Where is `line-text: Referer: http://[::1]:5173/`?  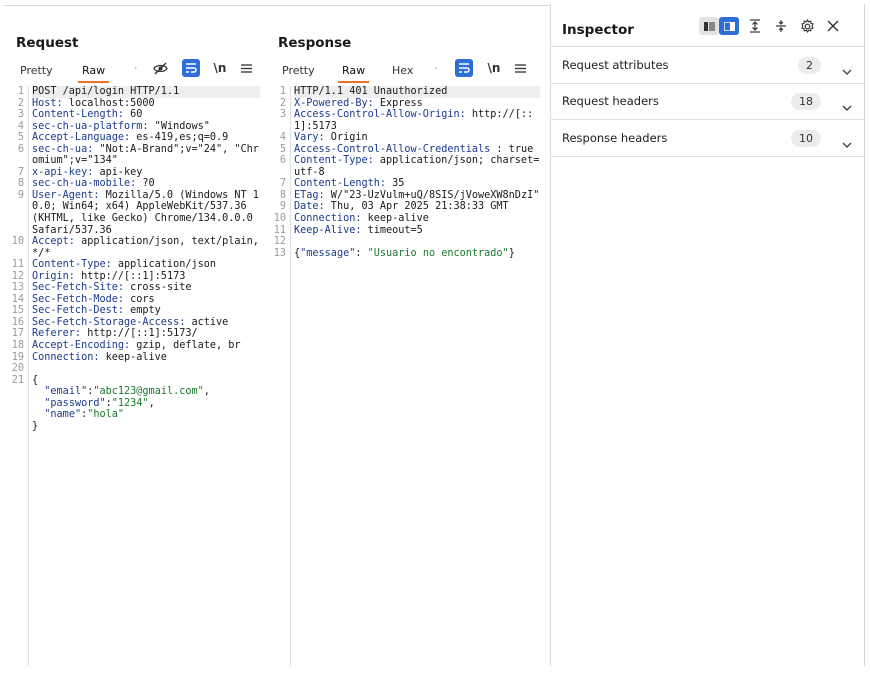 line-text: Referer: http://[::1]:5173/ is located at coordinates (146, 334).